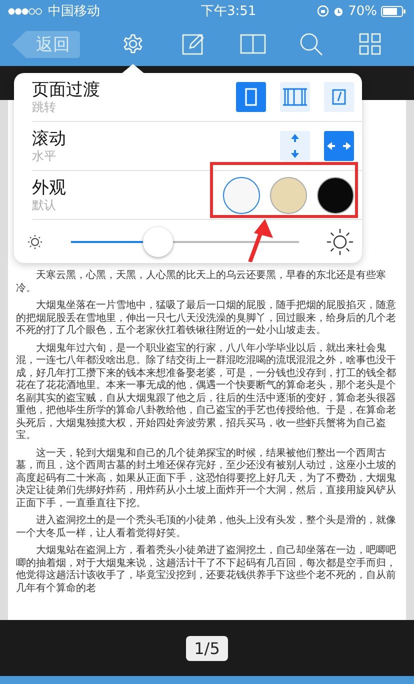  I want to click on battery-percent: 70%, so click(362, 11).